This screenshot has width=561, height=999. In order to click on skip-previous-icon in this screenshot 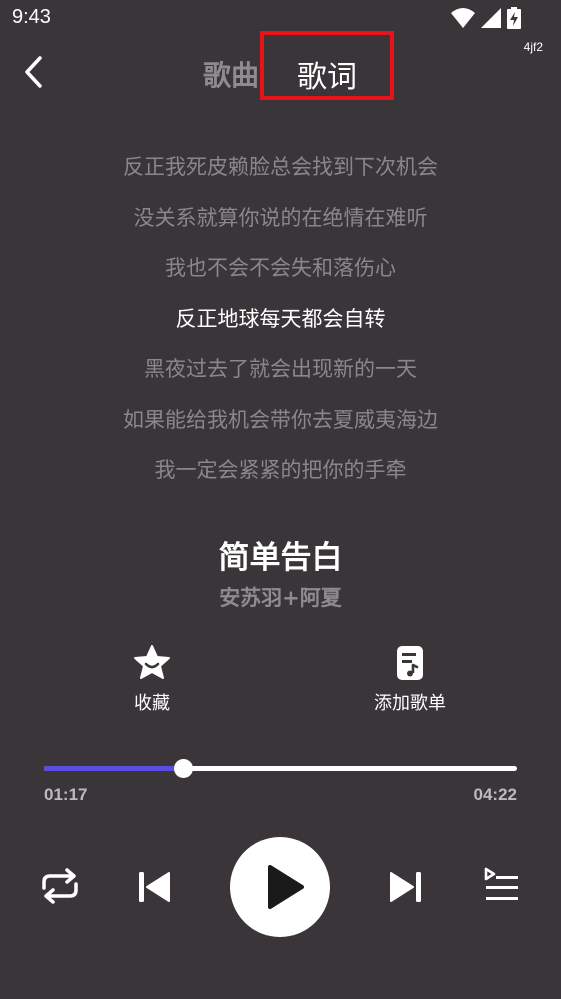, I will do `click(154, 887)`.